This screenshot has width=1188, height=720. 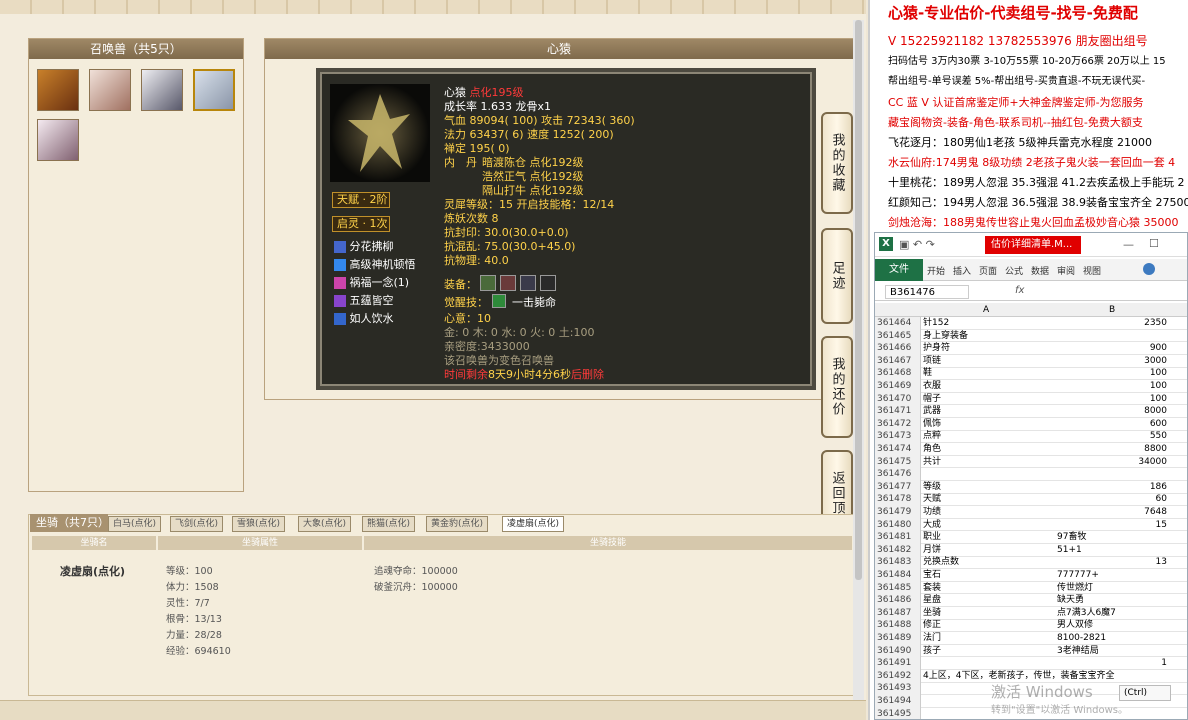 What do you see at coordinates (1112, 424) in the screenshot?
I see `cell-b: 600` at bounding box center [1112, 424].